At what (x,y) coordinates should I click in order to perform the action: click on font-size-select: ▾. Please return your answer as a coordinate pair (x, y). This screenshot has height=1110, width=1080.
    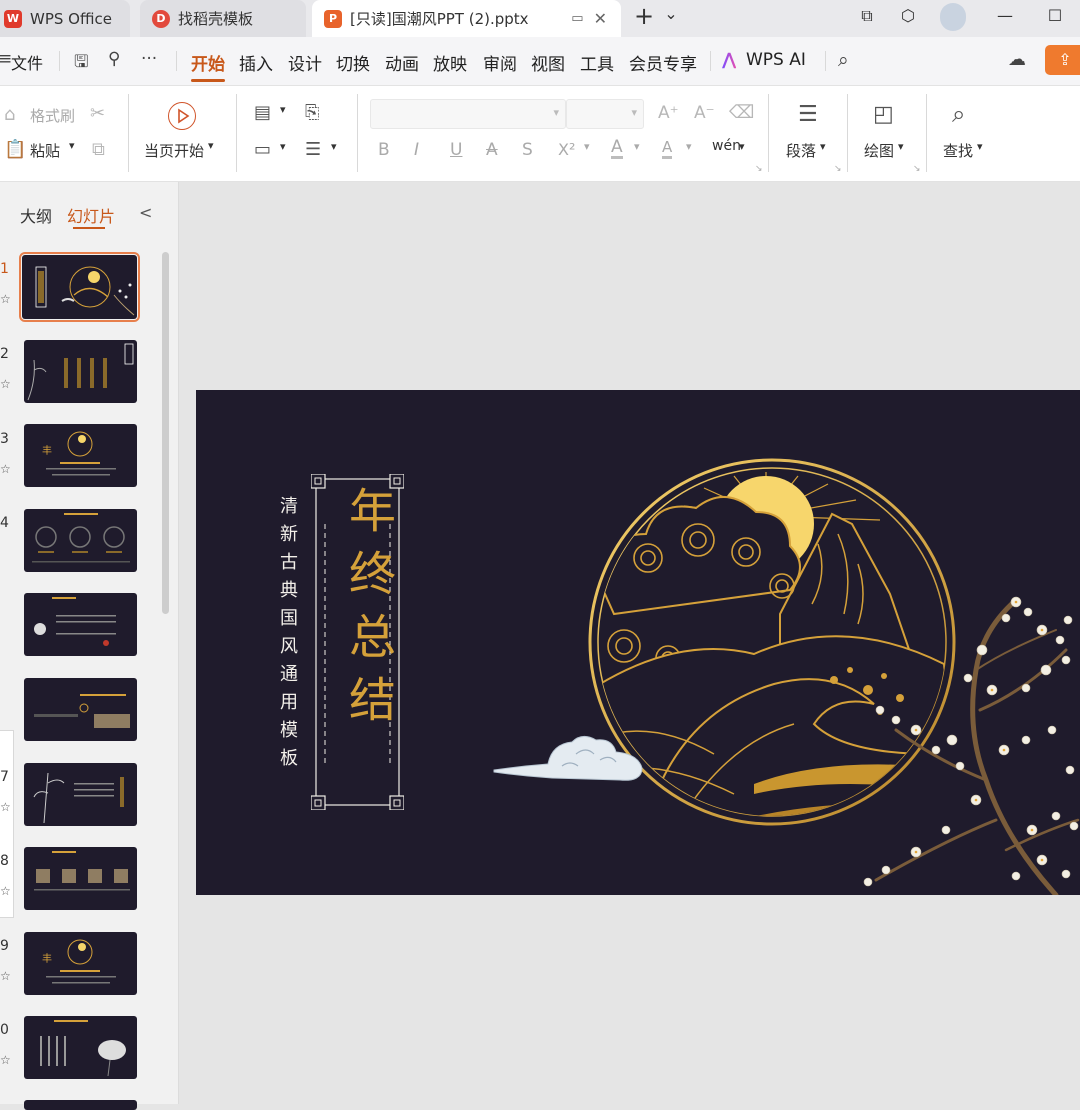
    Looking at the image, I should click on (605, 114).